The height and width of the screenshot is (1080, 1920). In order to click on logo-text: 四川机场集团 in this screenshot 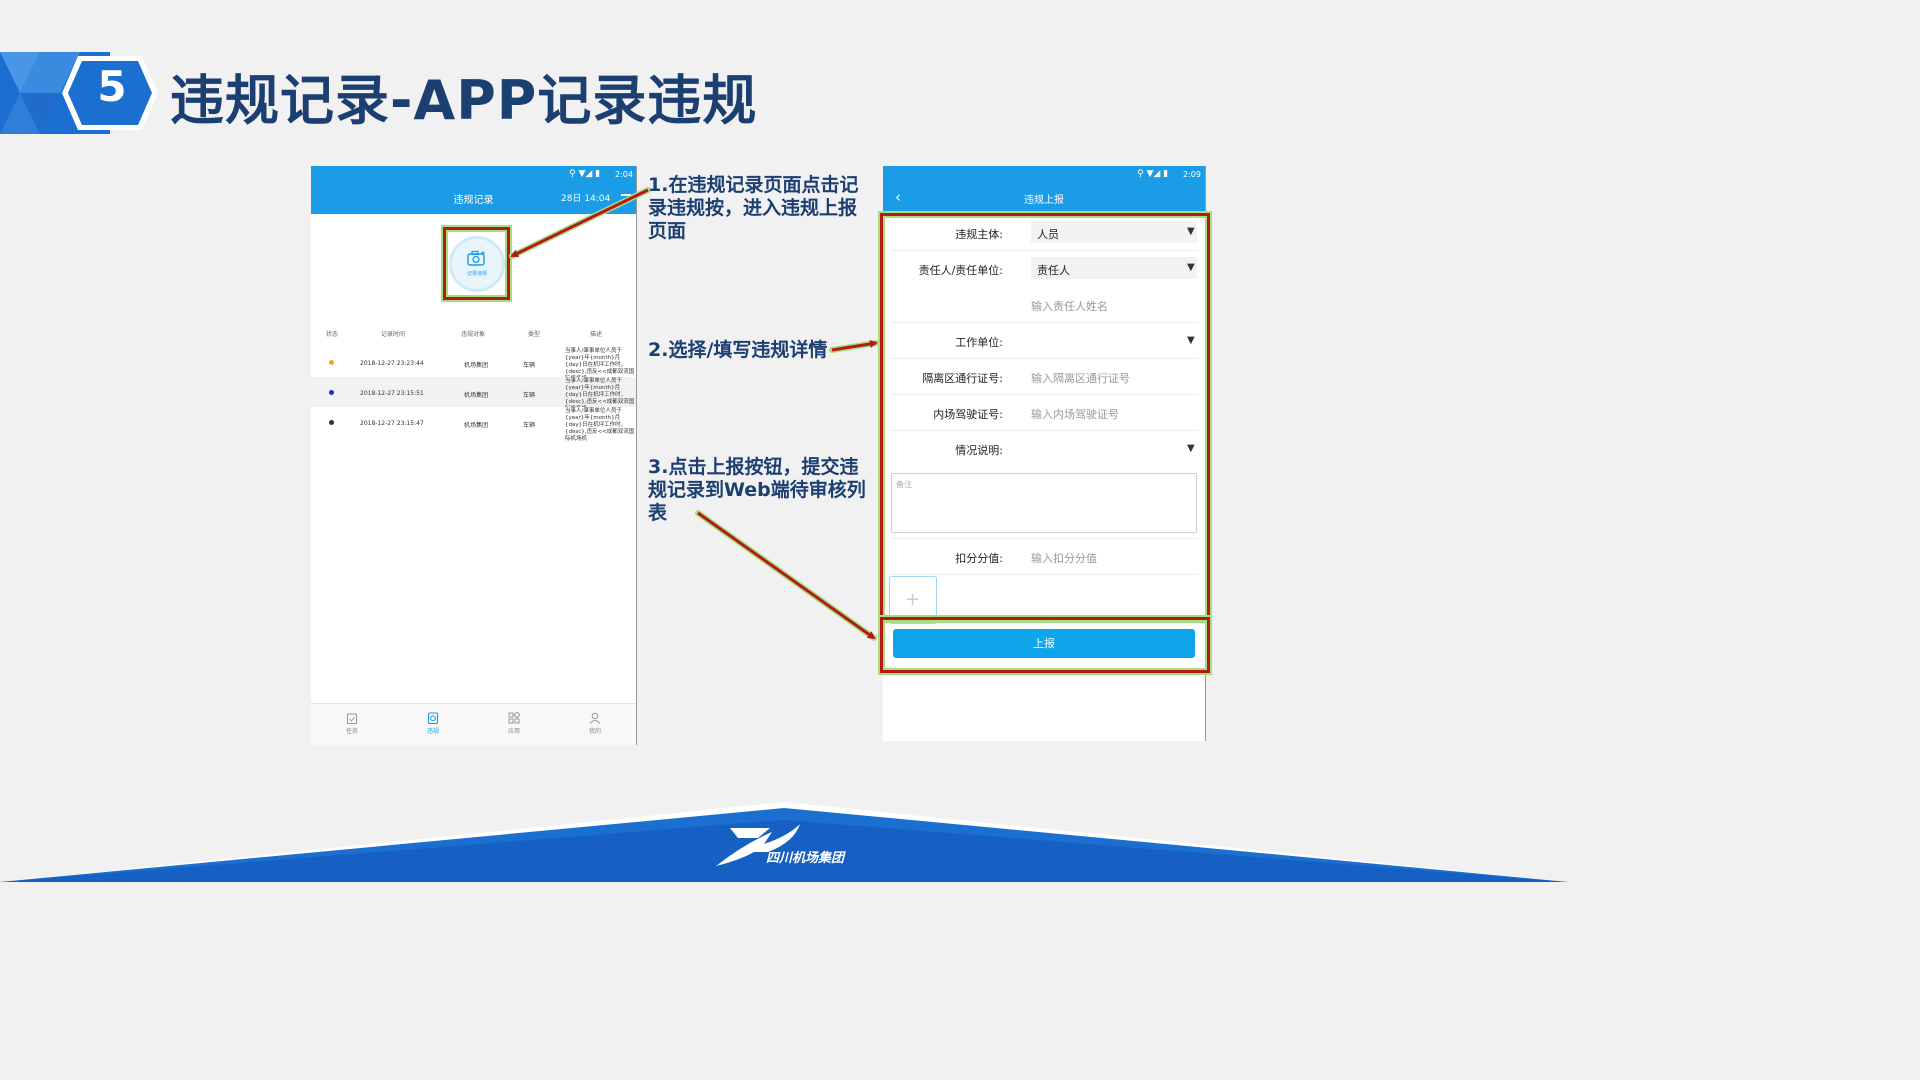, I will do `click(805, 858)`.